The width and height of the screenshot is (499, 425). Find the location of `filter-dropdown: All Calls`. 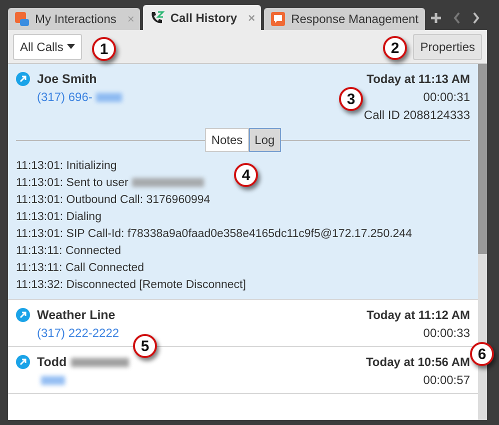

filter-dropdown: All Calls is located at coordinates (47, 47).